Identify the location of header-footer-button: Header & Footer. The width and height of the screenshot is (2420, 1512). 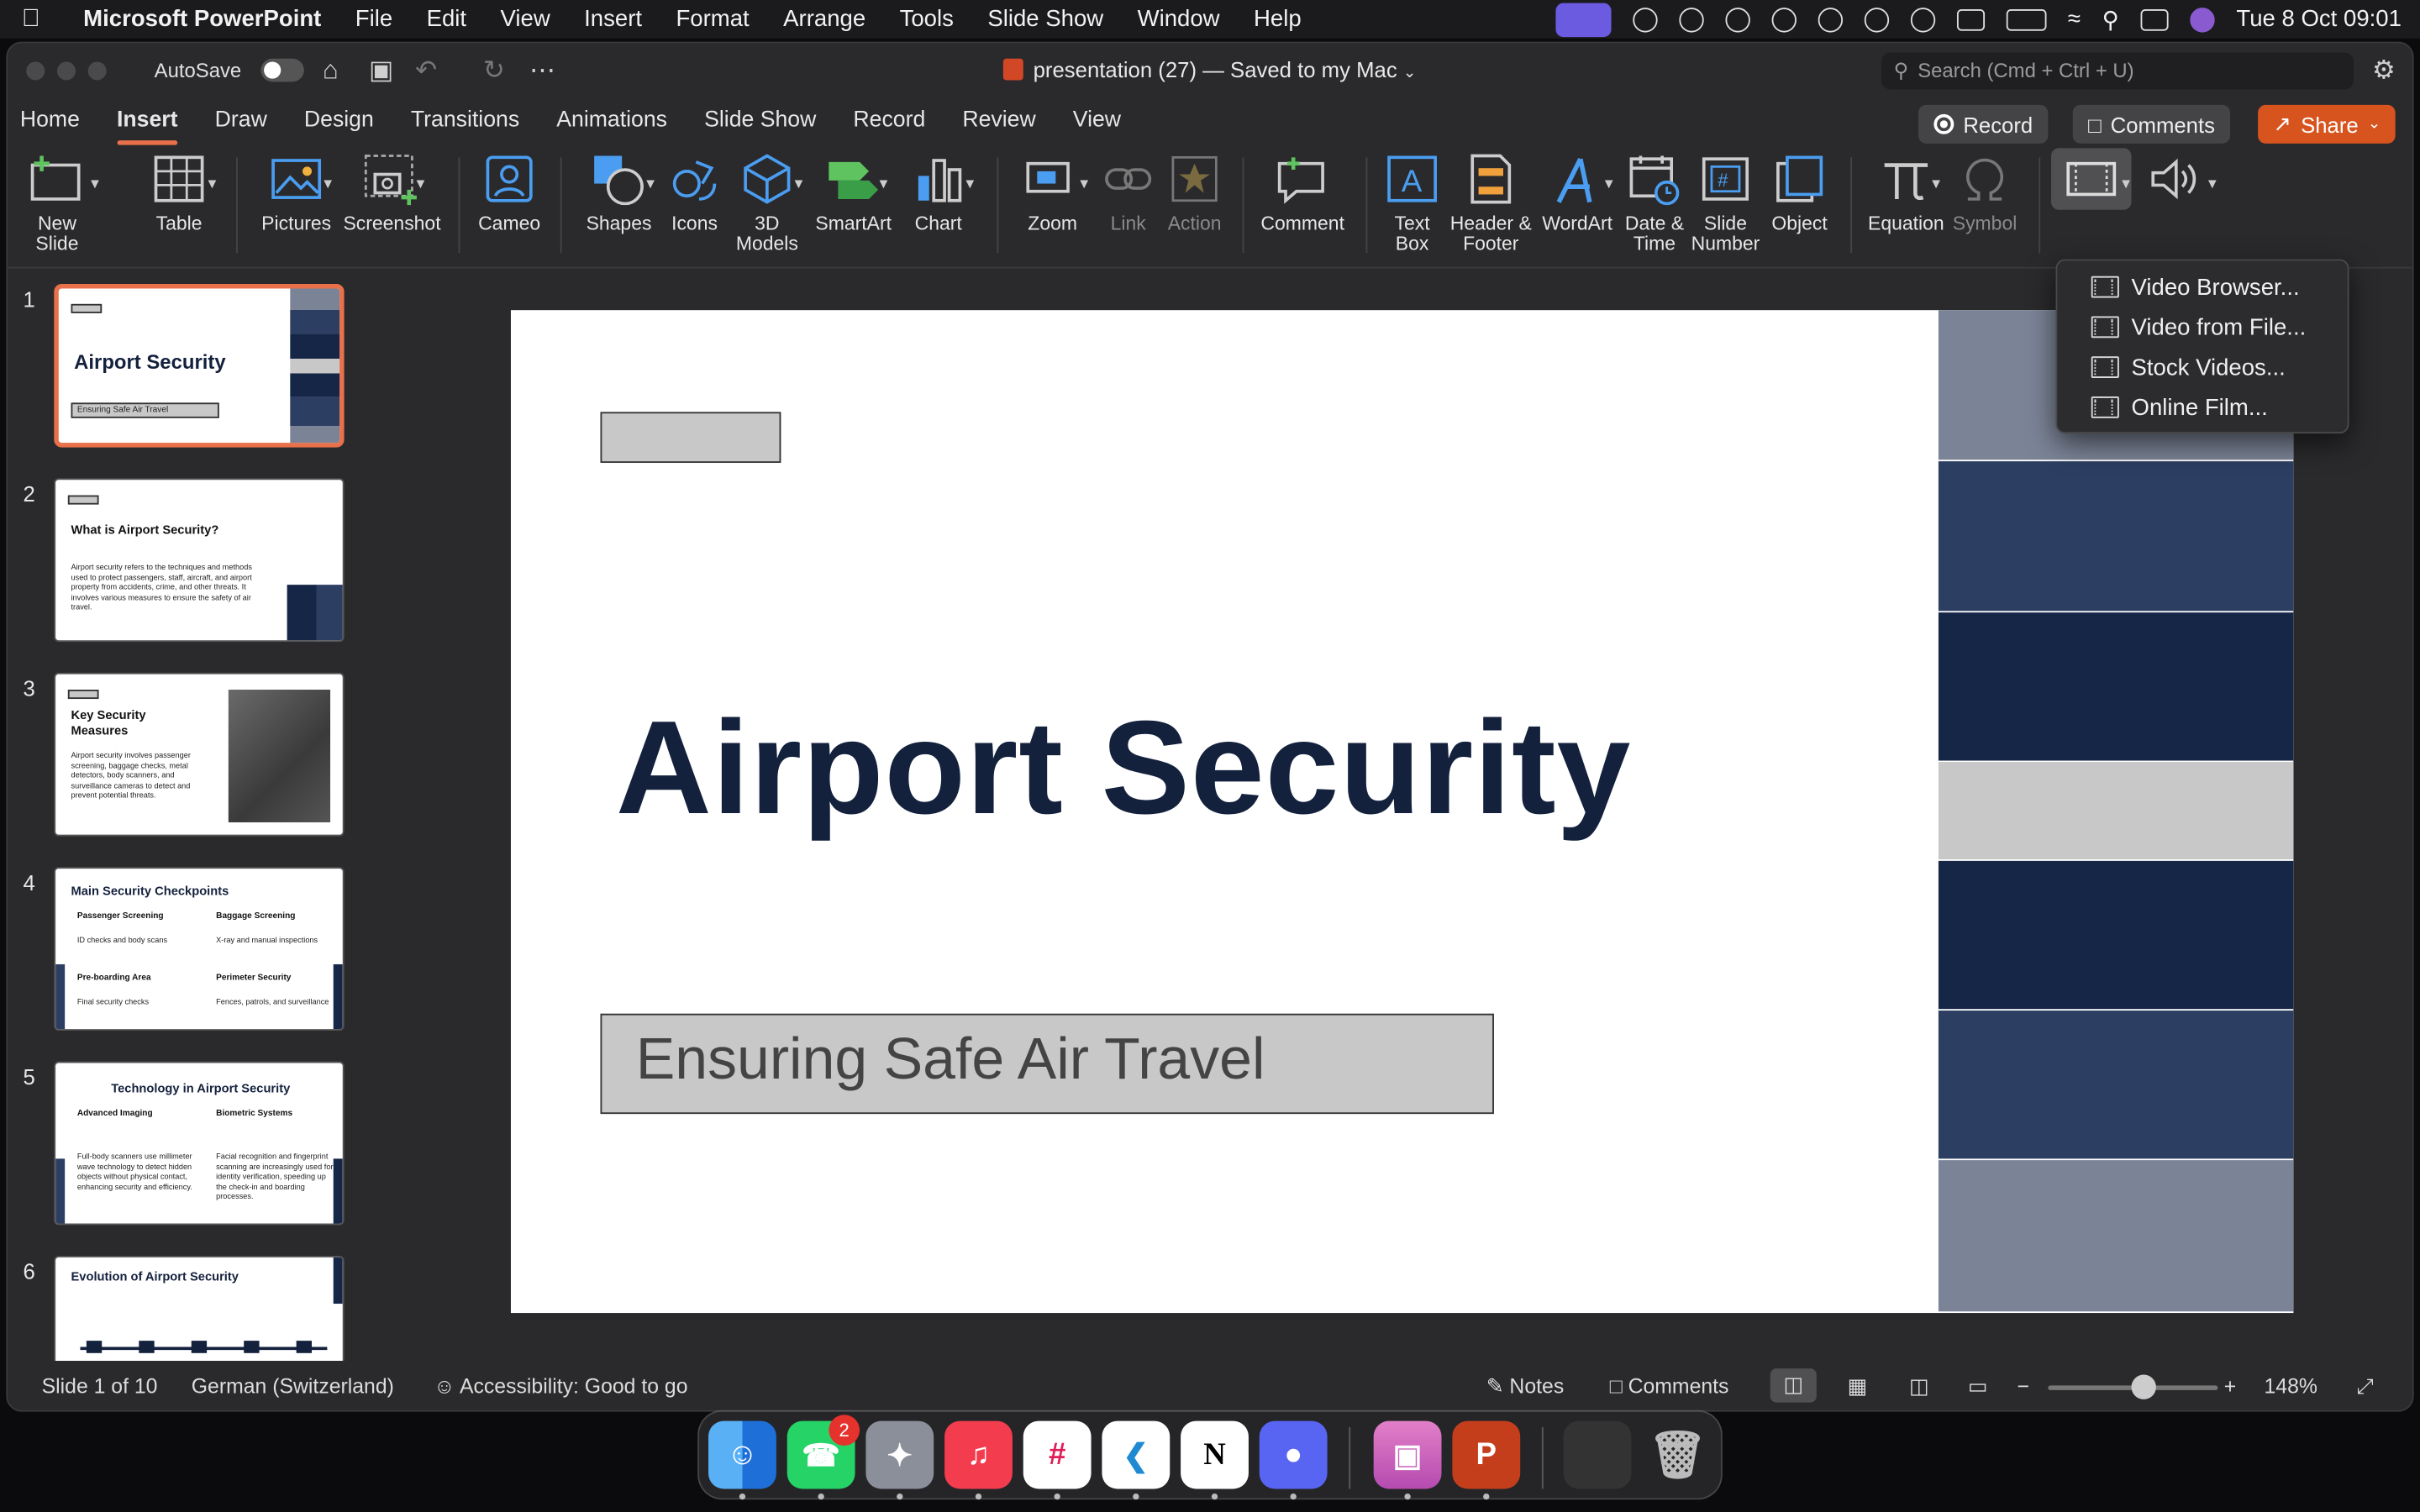
(1491, 201).